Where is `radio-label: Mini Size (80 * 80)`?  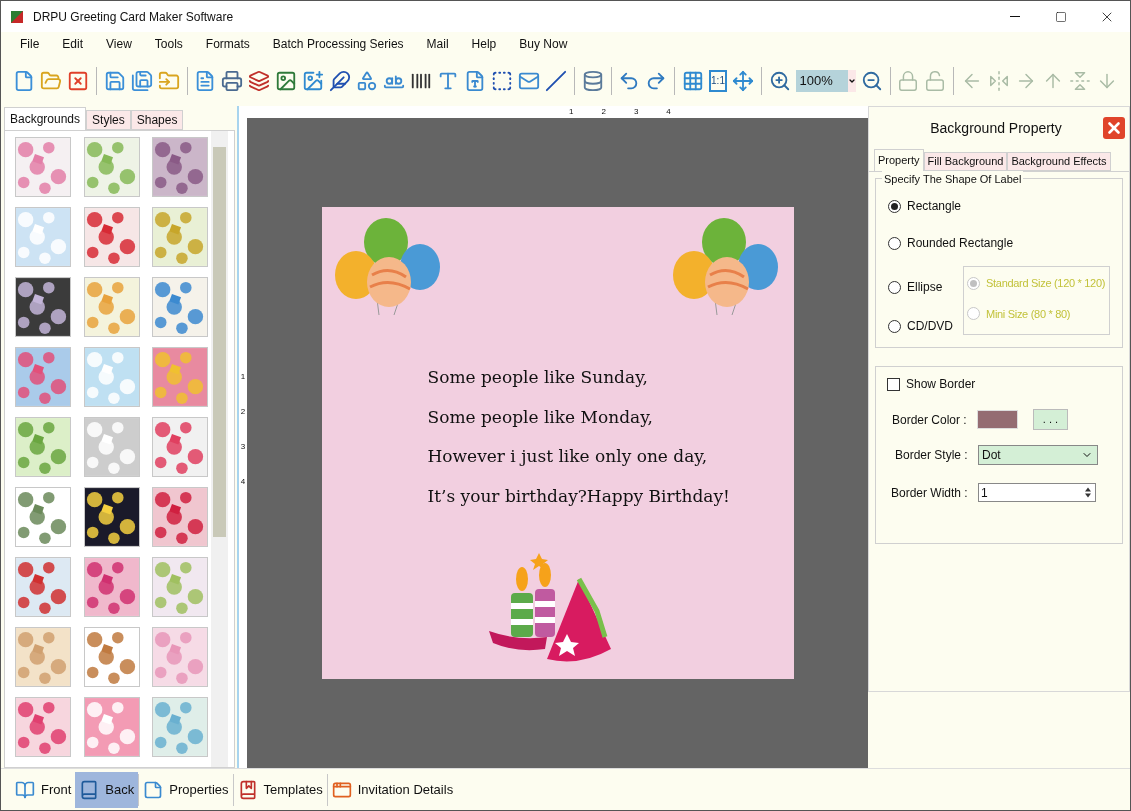
radio-label: Mini Size (80 * 80) is located at coordinates (1028, 314).